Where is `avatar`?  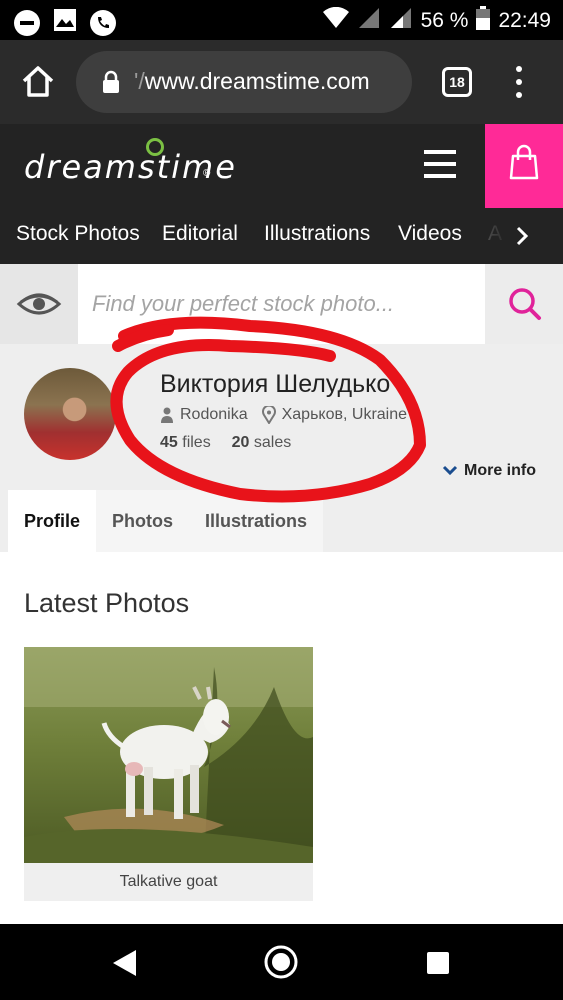 avatar is located at coordinates (70, 414).